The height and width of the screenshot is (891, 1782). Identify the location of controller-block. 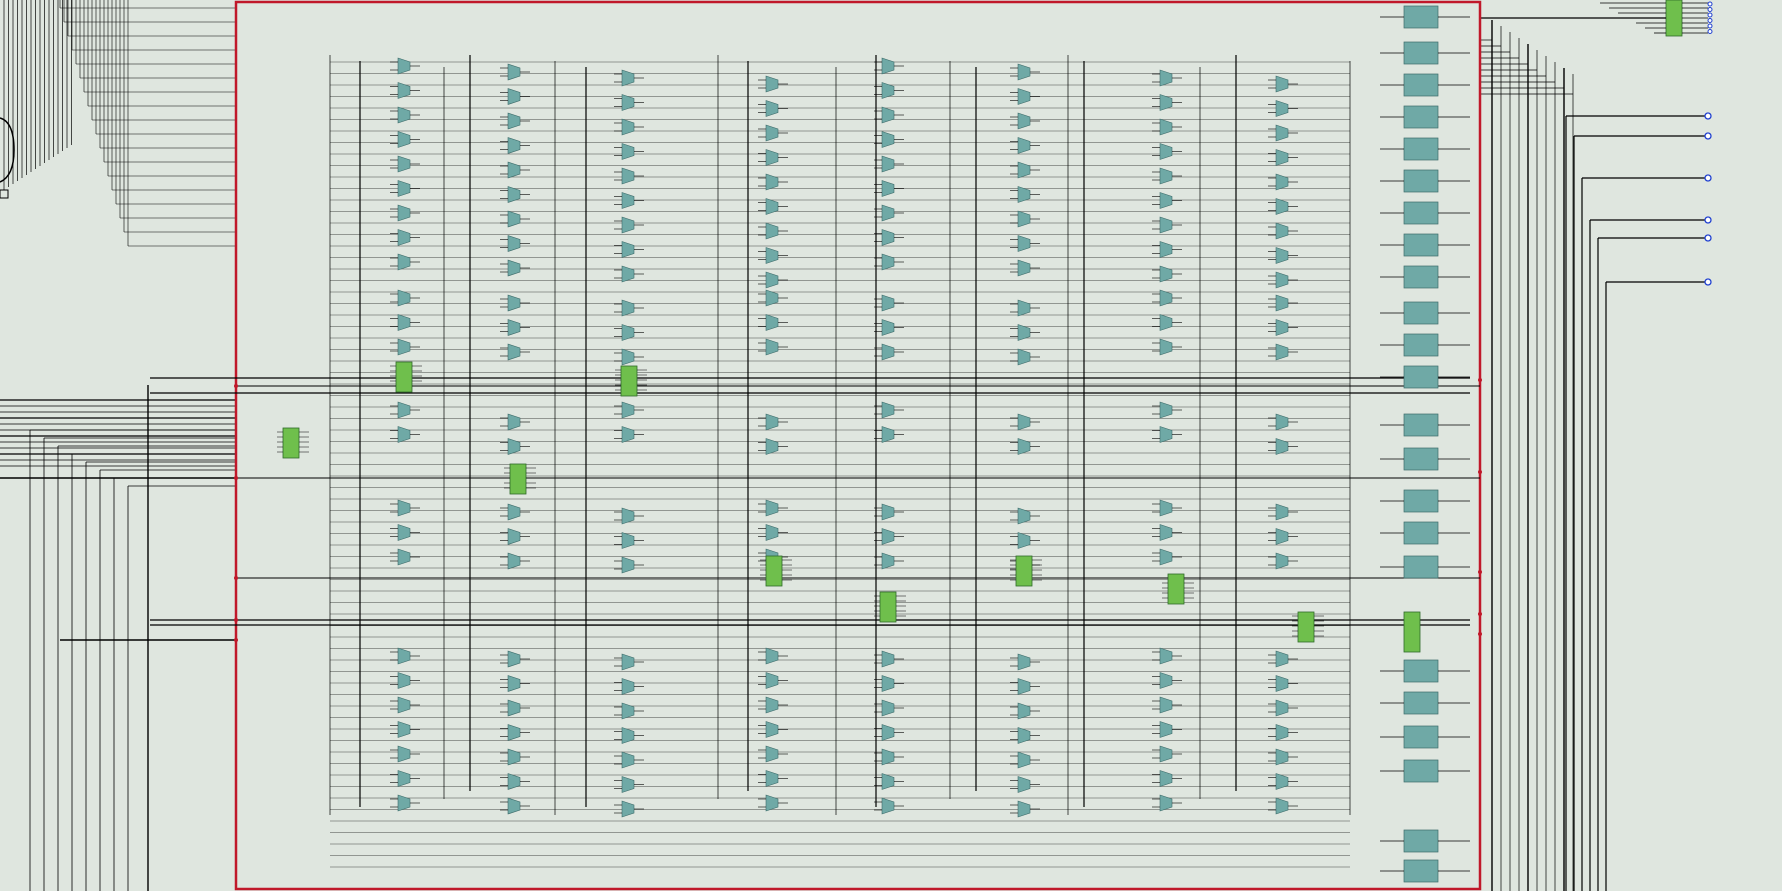
(776, 571).